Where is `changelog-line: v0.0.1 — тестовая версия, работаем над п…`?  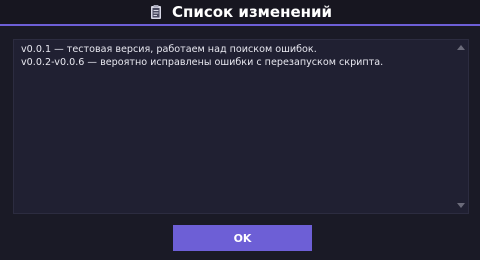 changelog-line: v0.0.1 — тестовая версия, работаем над п… is located at coordinates (169, 49).